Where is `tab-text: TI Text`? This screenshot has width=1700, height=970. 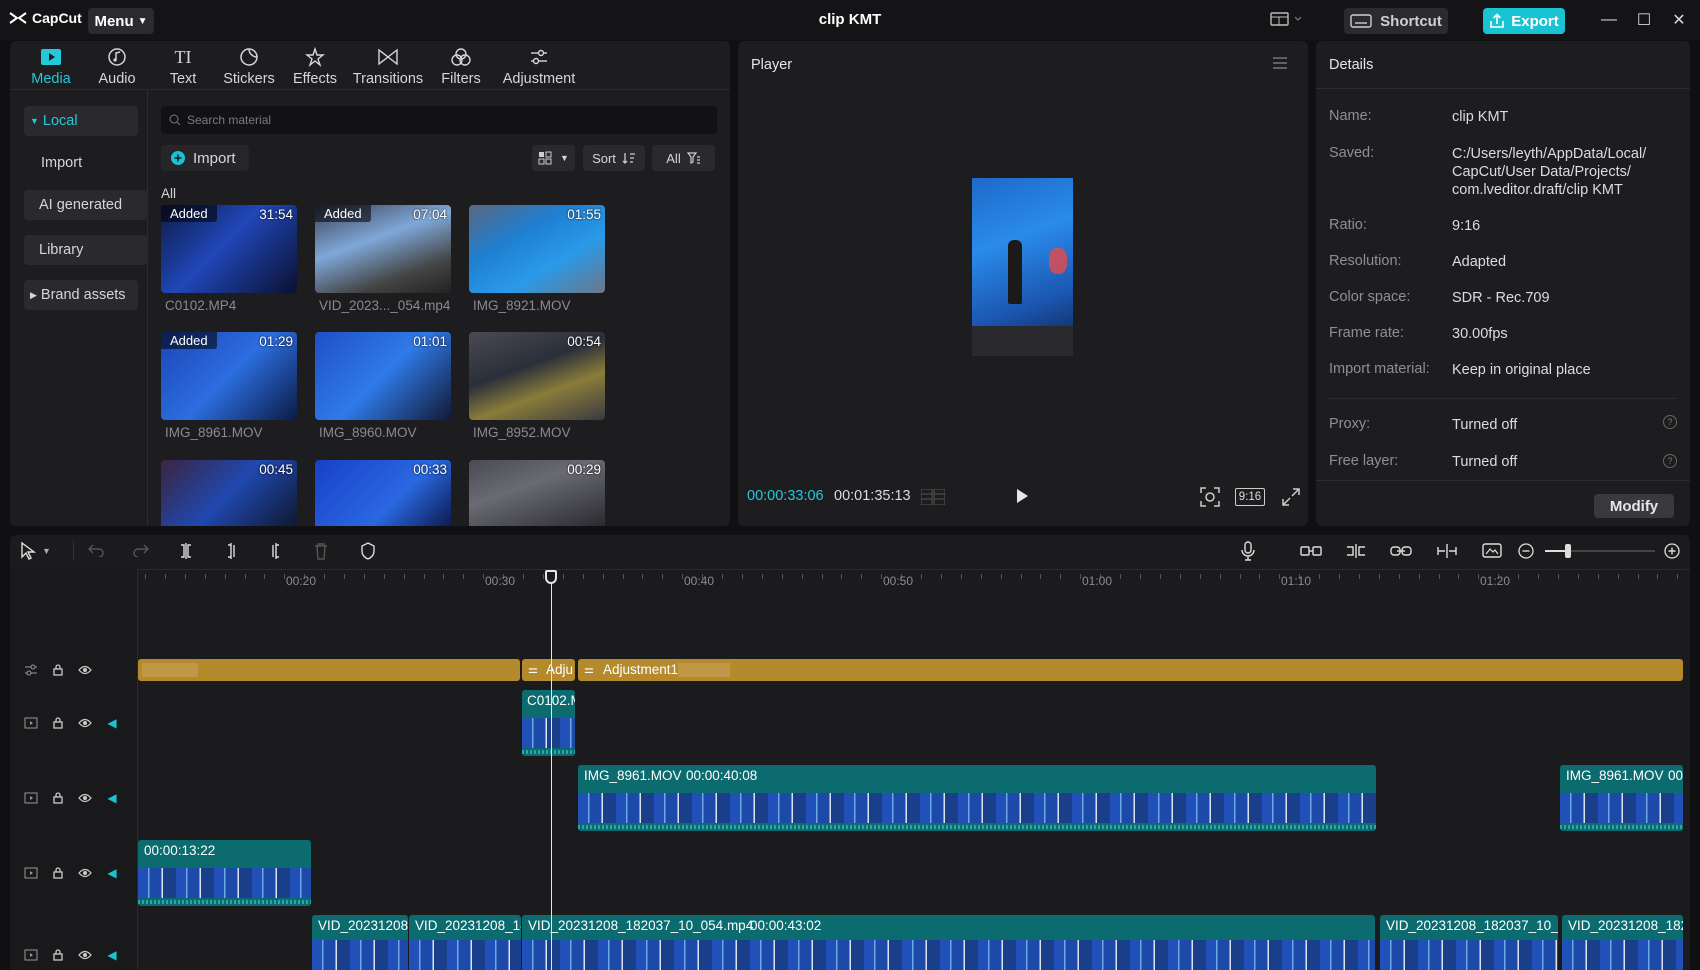
tab-text: TI Text is located at coordinates (183, 65).